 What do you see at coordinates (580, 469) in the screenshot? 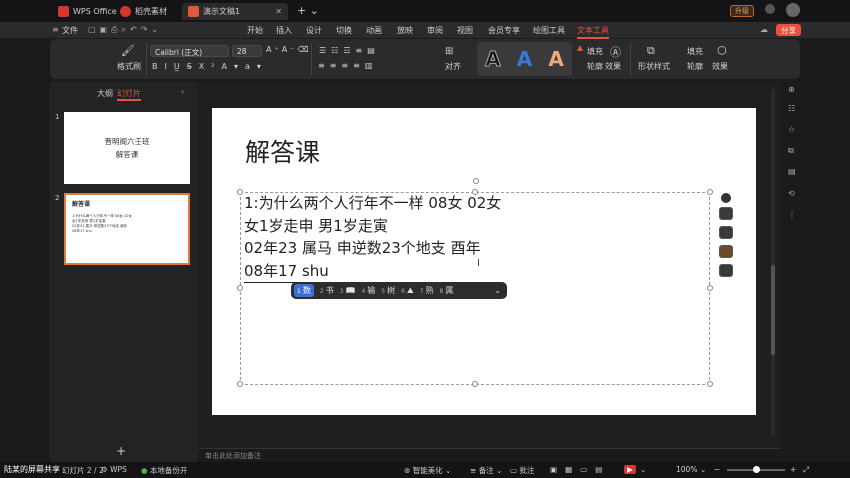
I see `view-mode-icons: ▣▦▭▤` at bounding box center [580, 469].